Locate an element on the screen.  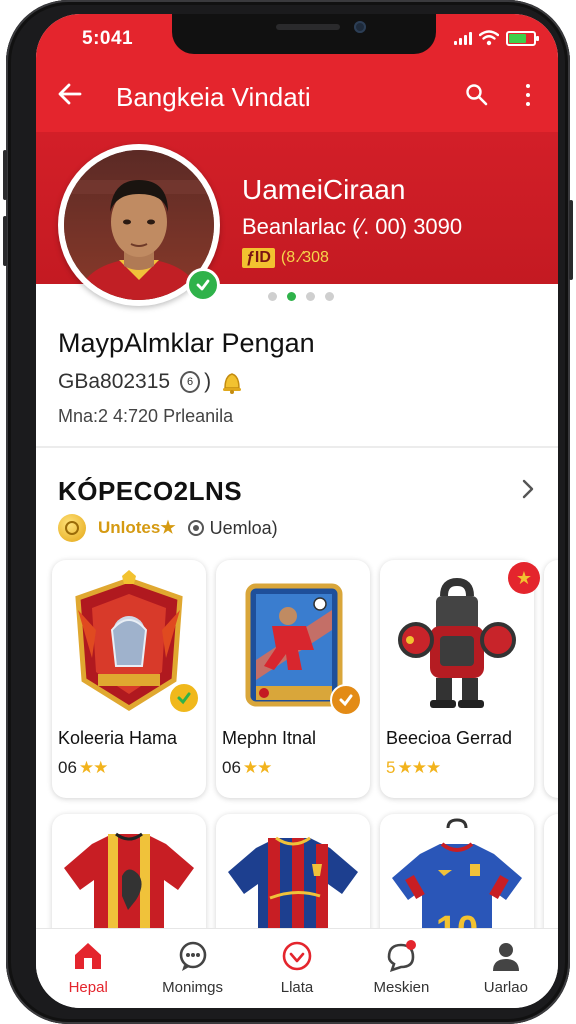
collection-card: Koleeria Hama 06 ★★ is located at coordinates (129, 679).